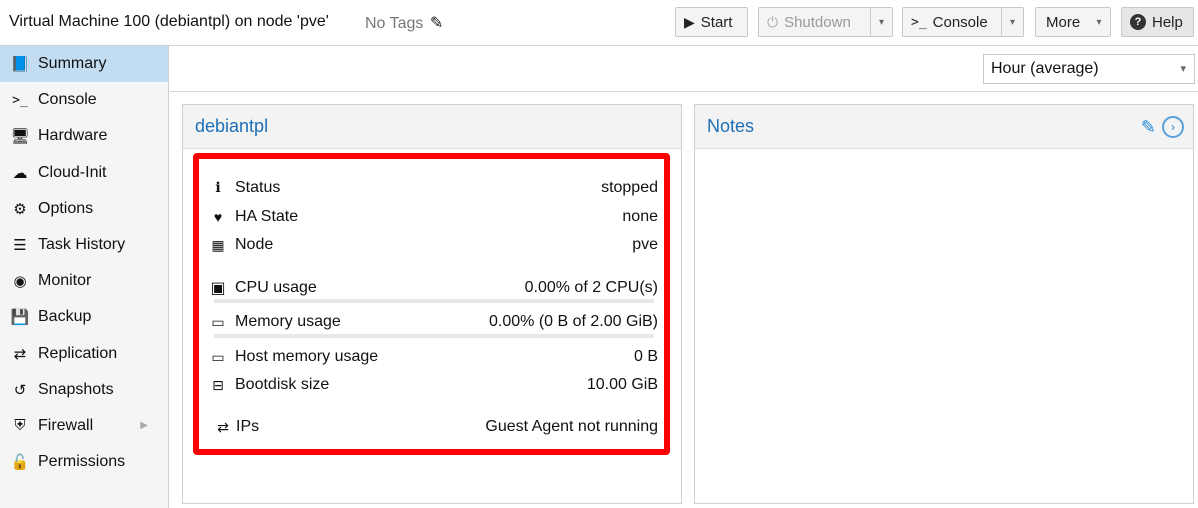 The image size is (1198, 508). What do you see at coordinates (645, 244) in the screenshot?
I see `node-value: pve` at bounding box center [645, 244].